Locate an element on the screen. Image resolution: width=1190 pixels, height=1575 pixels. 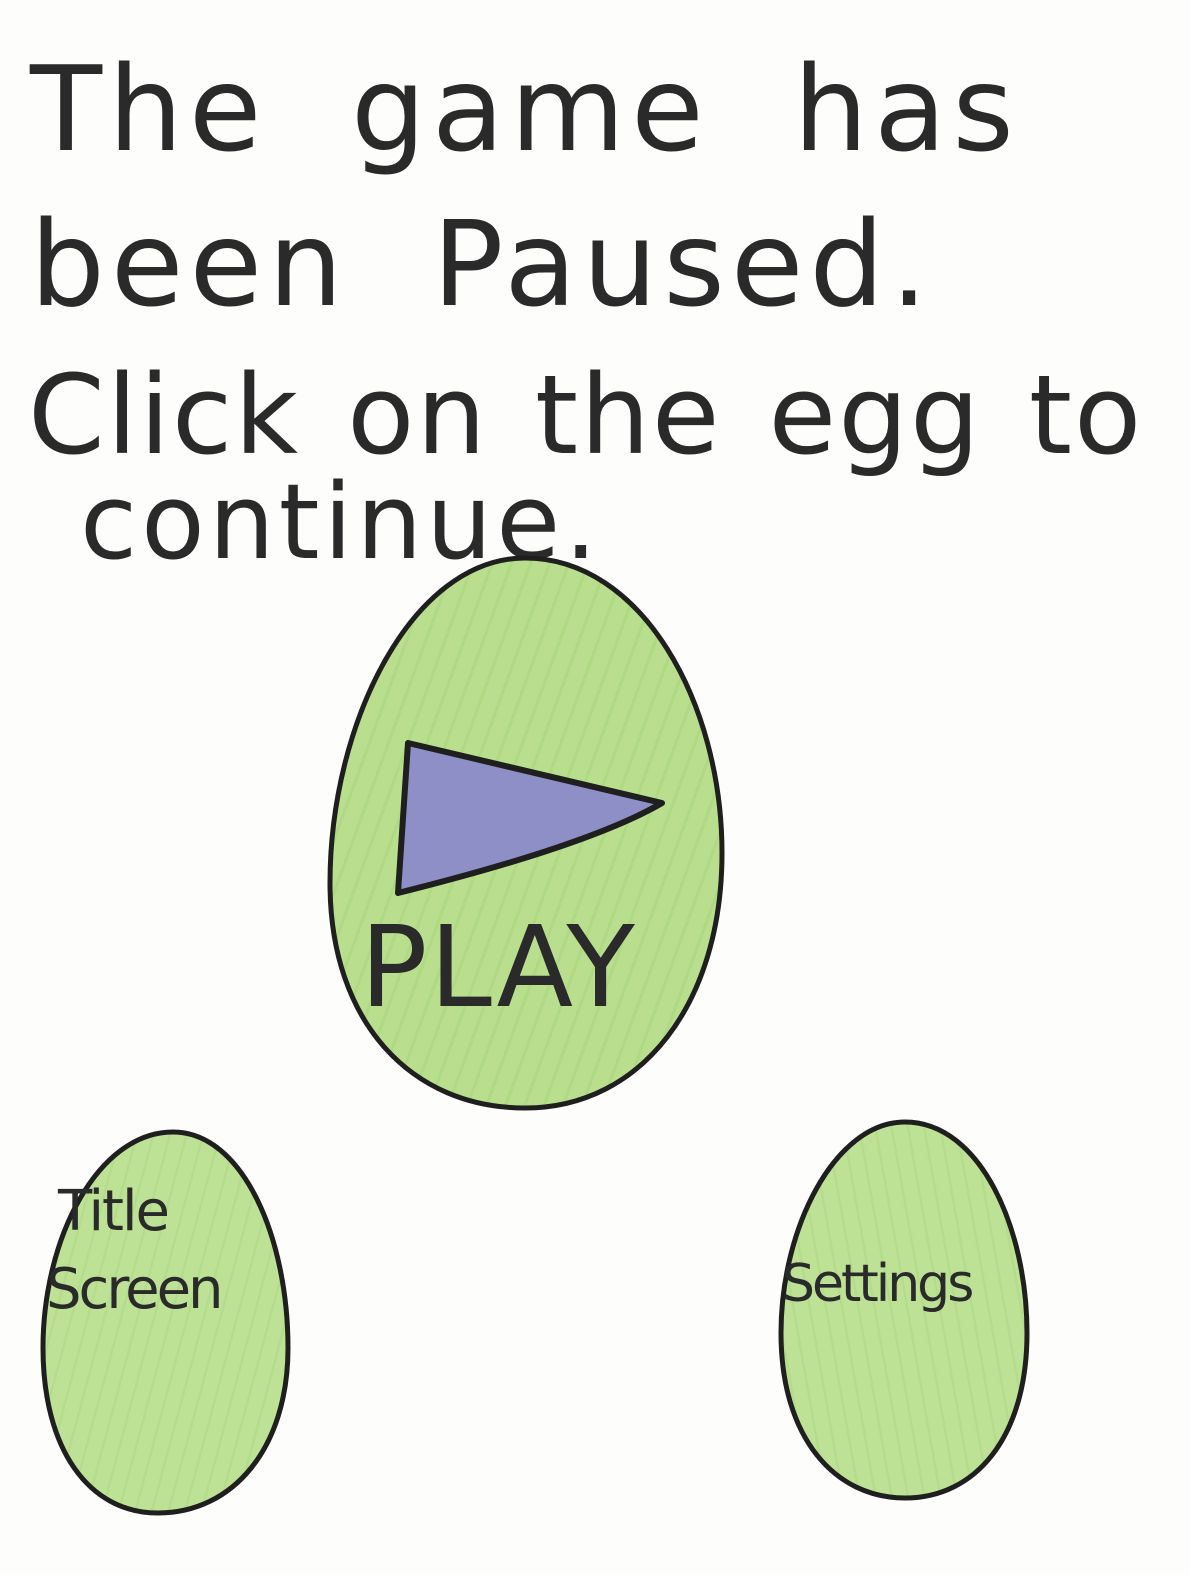
title-screen-label-line-2: Screen is located at coordinates (135, 1289).